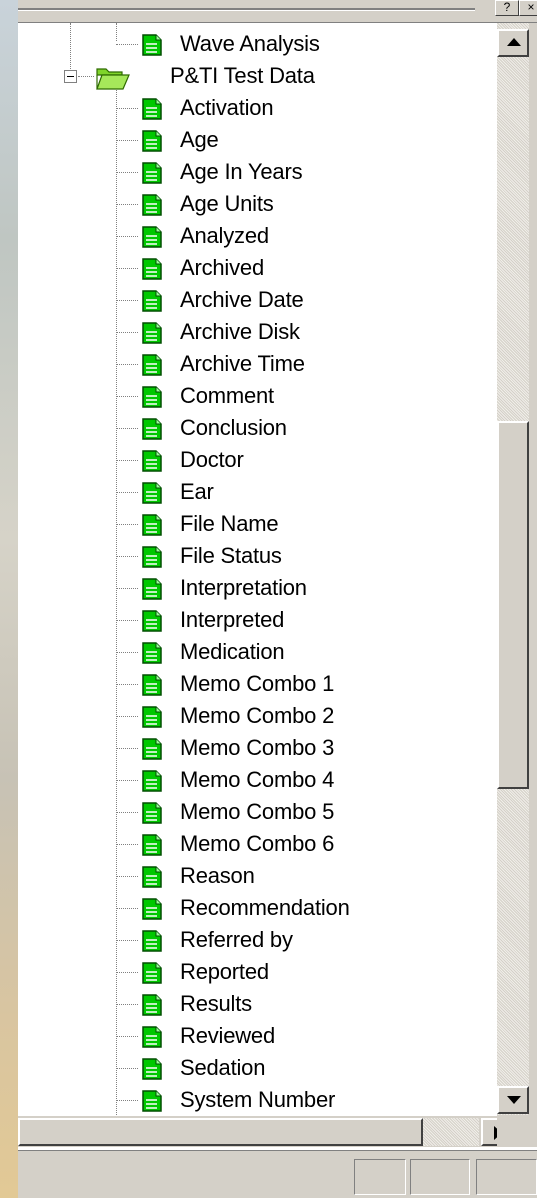  What do you see at coordinates (223, 1067) in the screenshot?
I see `tree-item-label: Sedation` at bounding box center [223, 1067].